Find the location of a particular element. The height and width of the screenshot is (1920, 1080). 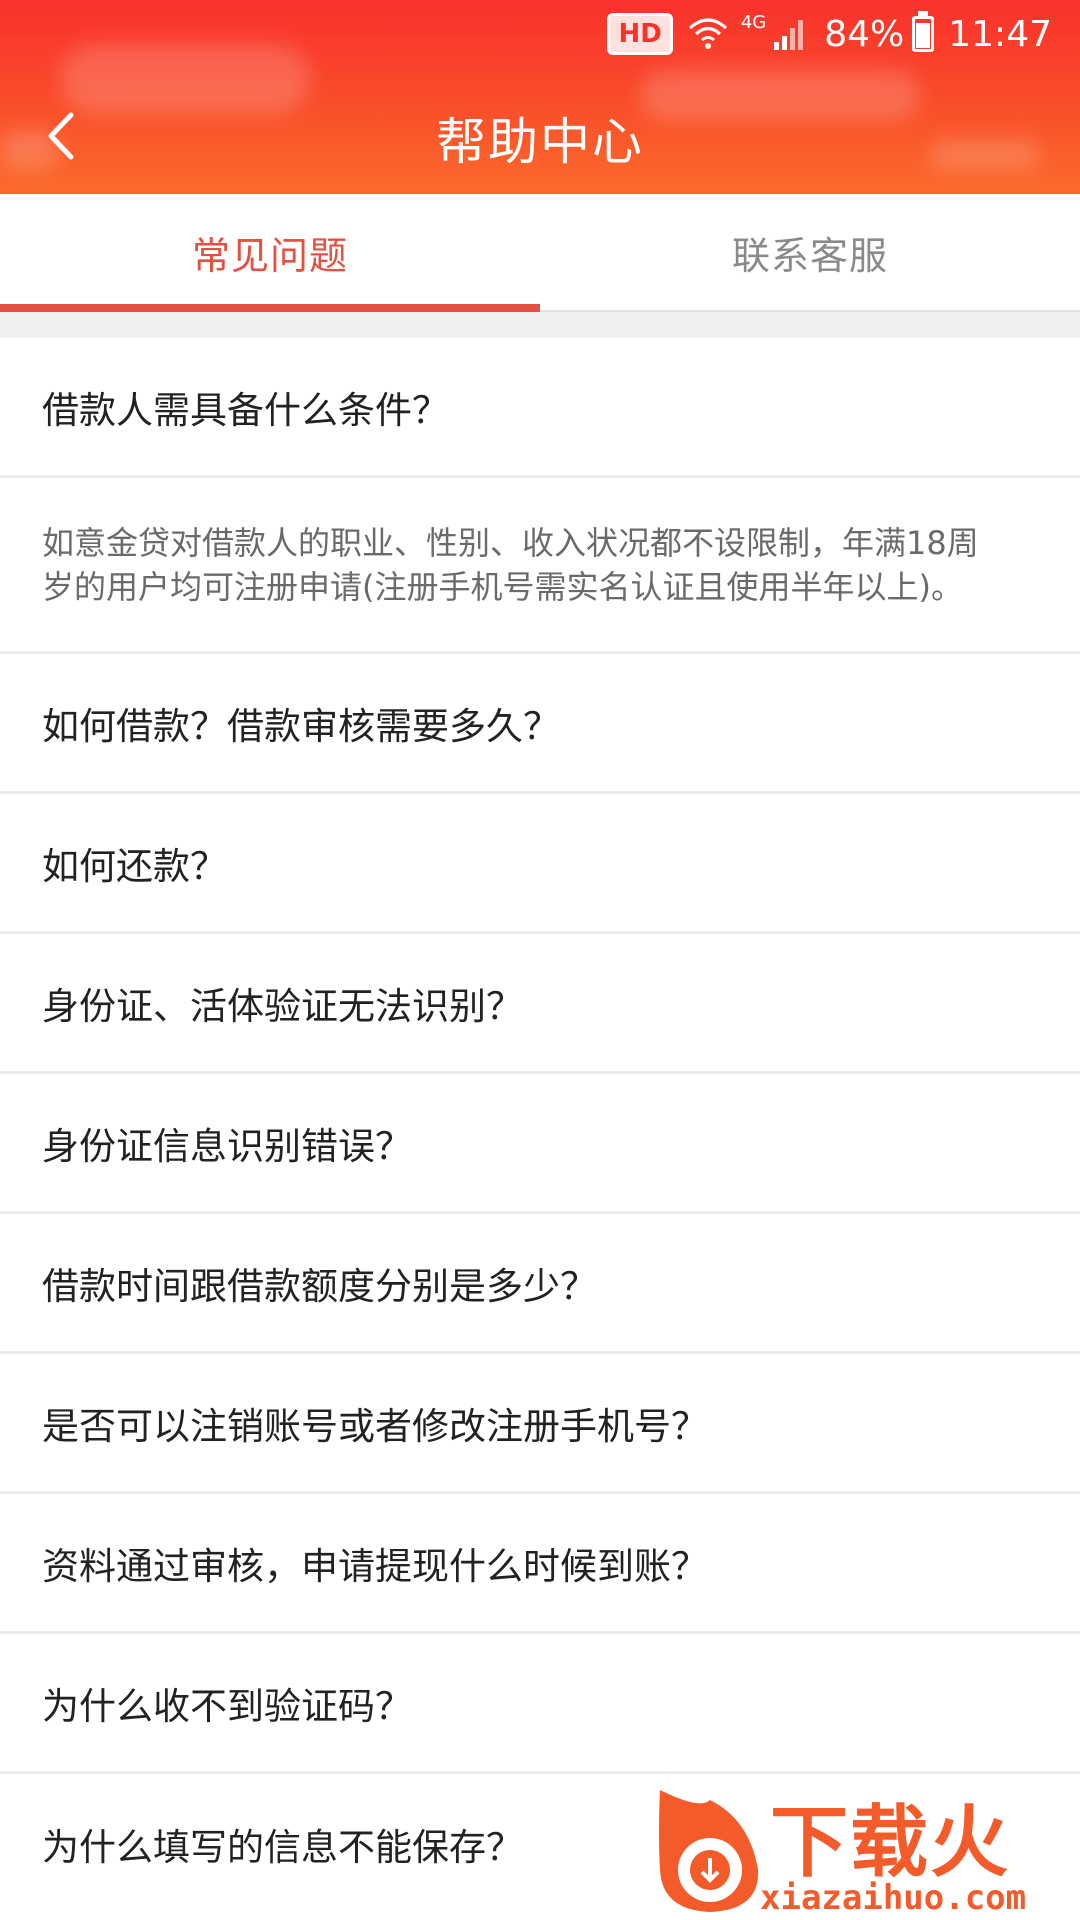

faq-question: 如何借款？借款审核需要多久？ is located at coordinates (540, 724).